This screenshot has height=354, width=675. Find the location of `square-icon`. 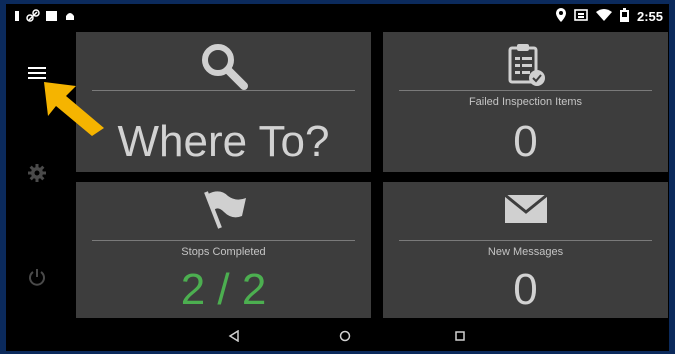

square-icon is located at coordinates (52, 17).